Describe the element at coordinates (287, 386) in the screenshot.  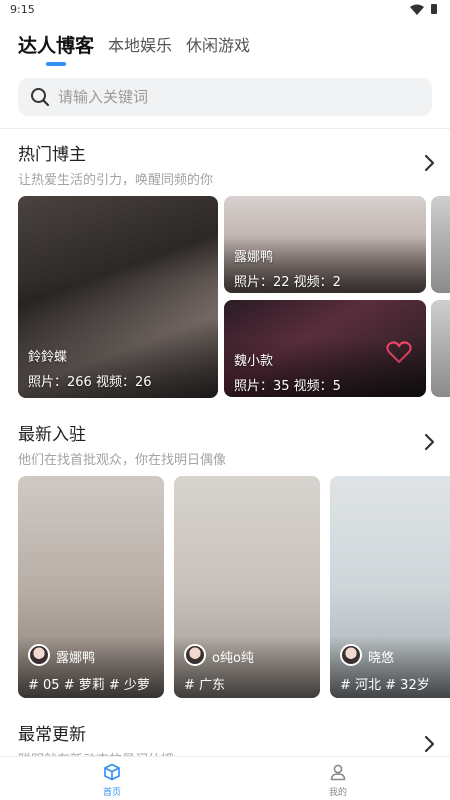
I see `blogger-stats: 照片：35 视频：5` at that location.